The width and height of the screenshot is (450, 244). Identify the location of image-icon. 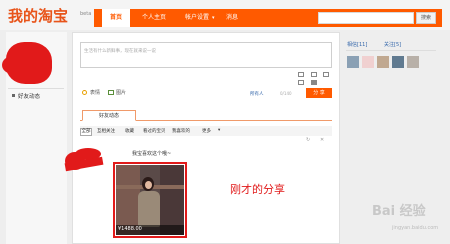
(111, 92).